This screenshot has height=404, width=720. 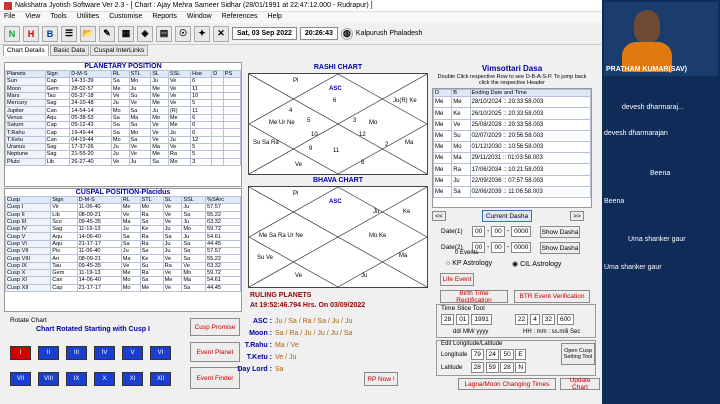 What do you see at coordinates (530, 93) in the screenshot?
I see `column-header: Ending Date and Time` at bounding box center [530, 93].